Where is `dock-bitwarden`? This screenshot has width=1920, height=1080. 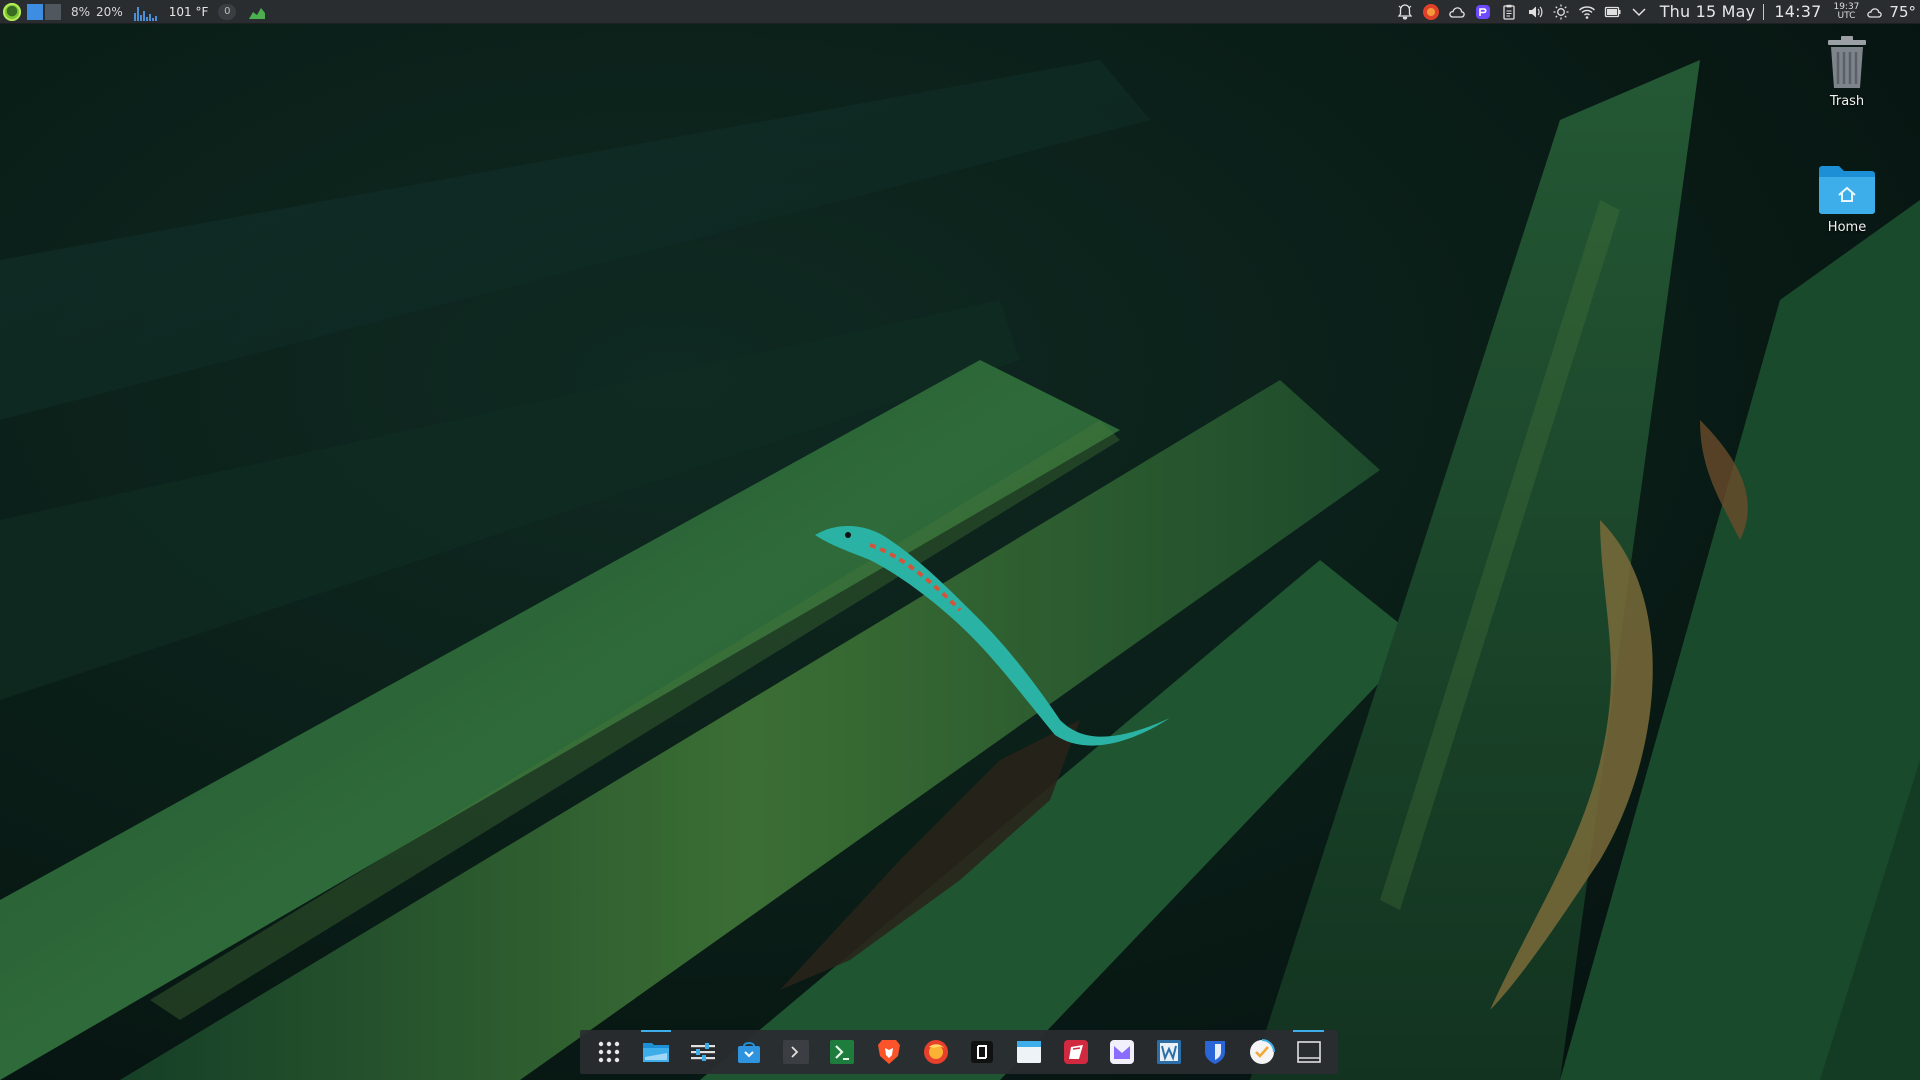
dock-bitwarden is located at coordinates (1215, 1052).